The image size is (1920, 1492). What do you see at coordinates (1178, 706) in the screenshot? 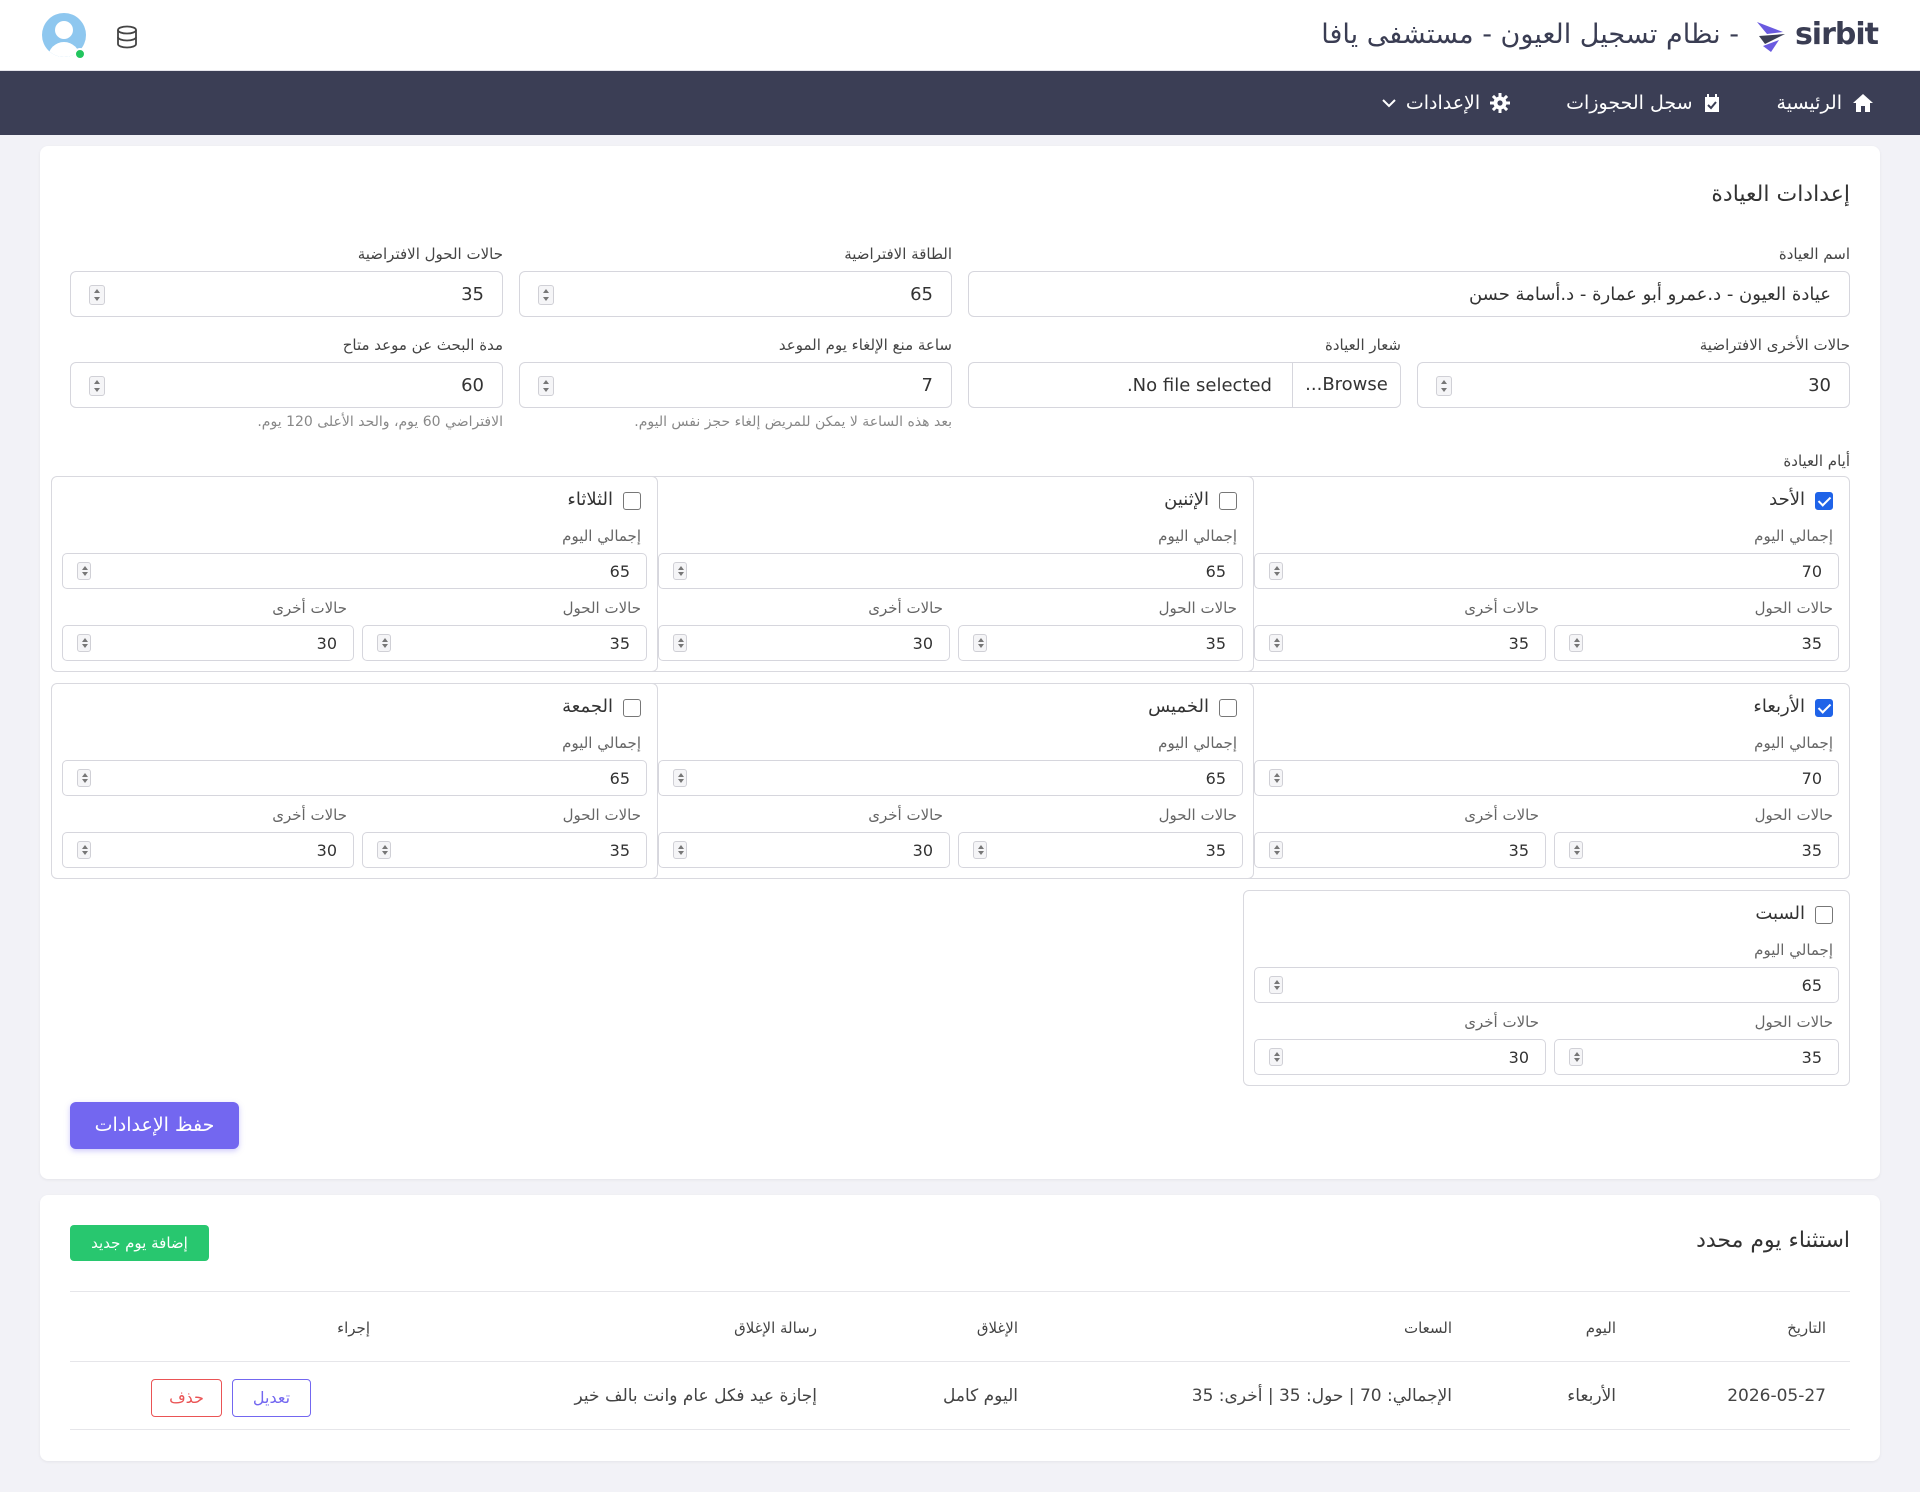
I see `day-name: الخميس` at bounding box center [1178, 706].